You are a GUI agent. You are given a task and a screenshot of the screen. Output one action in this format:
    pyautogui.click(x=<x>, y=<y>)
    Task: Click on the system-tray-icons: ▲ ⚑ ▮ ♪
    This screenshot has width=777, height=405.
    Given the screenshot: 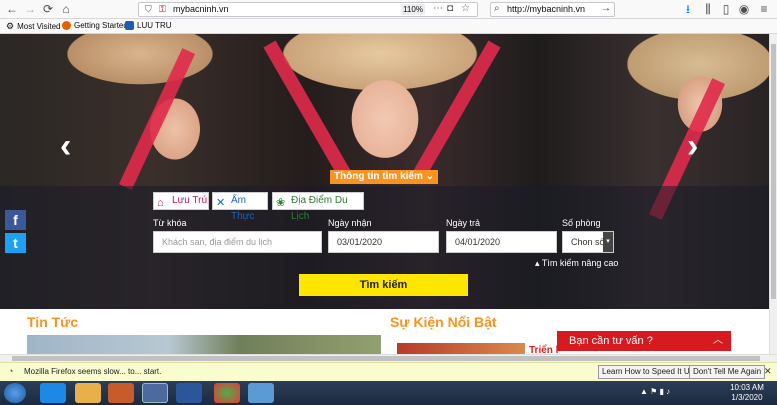 What is the action you would take?
    pyautogui.click(x=680, y=393)
    